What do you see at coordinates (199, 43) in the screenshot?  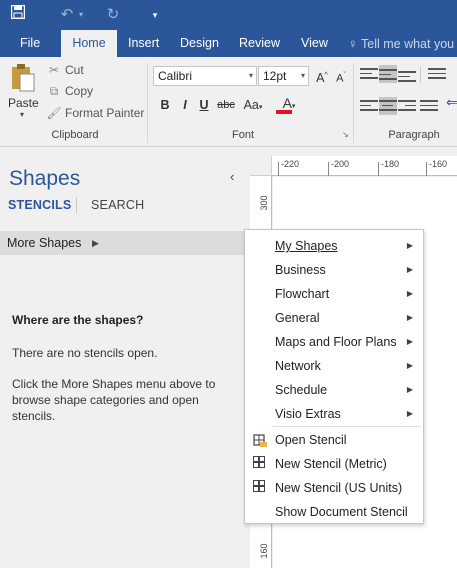 I see `tab-design: Design` at bounding box center [199, 43].